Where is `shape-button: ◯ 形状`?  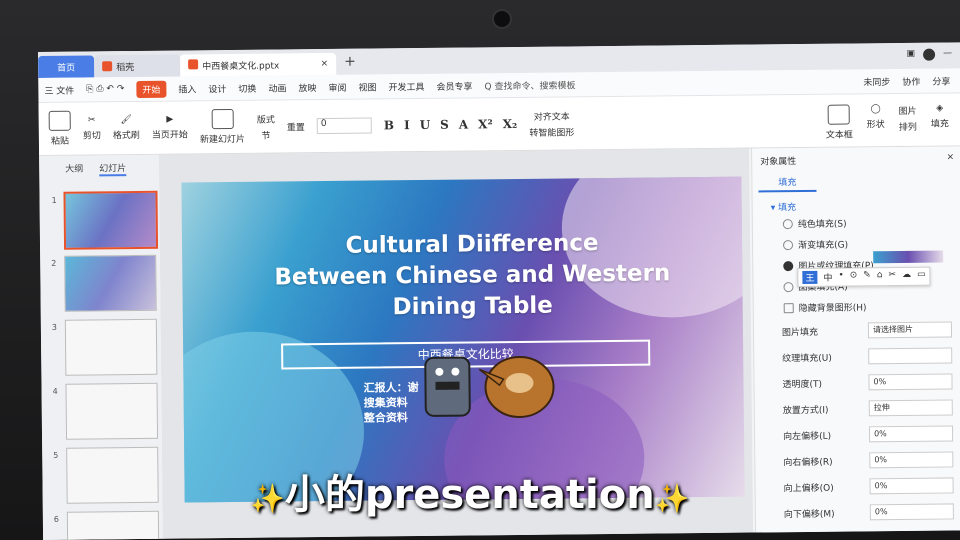 shape-button: ◯ 形状 is located at coordinates (876, 122).